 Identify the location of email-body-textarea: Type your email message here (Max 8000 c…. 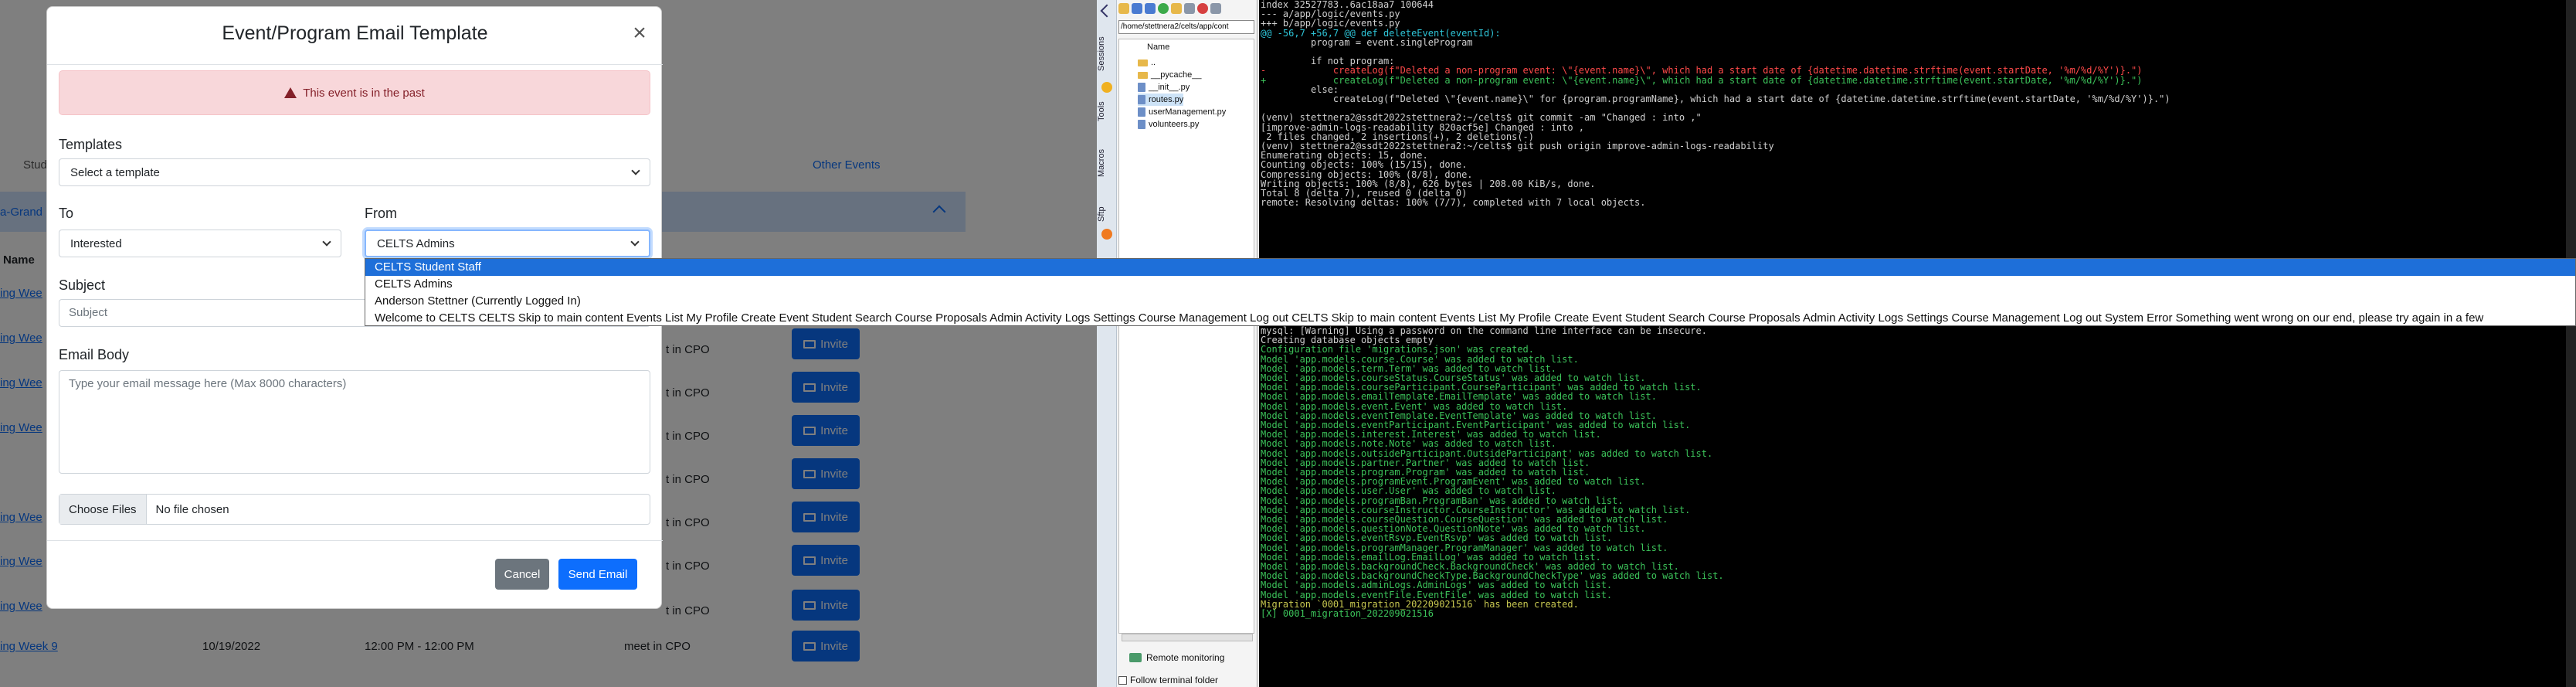
(354, 422).